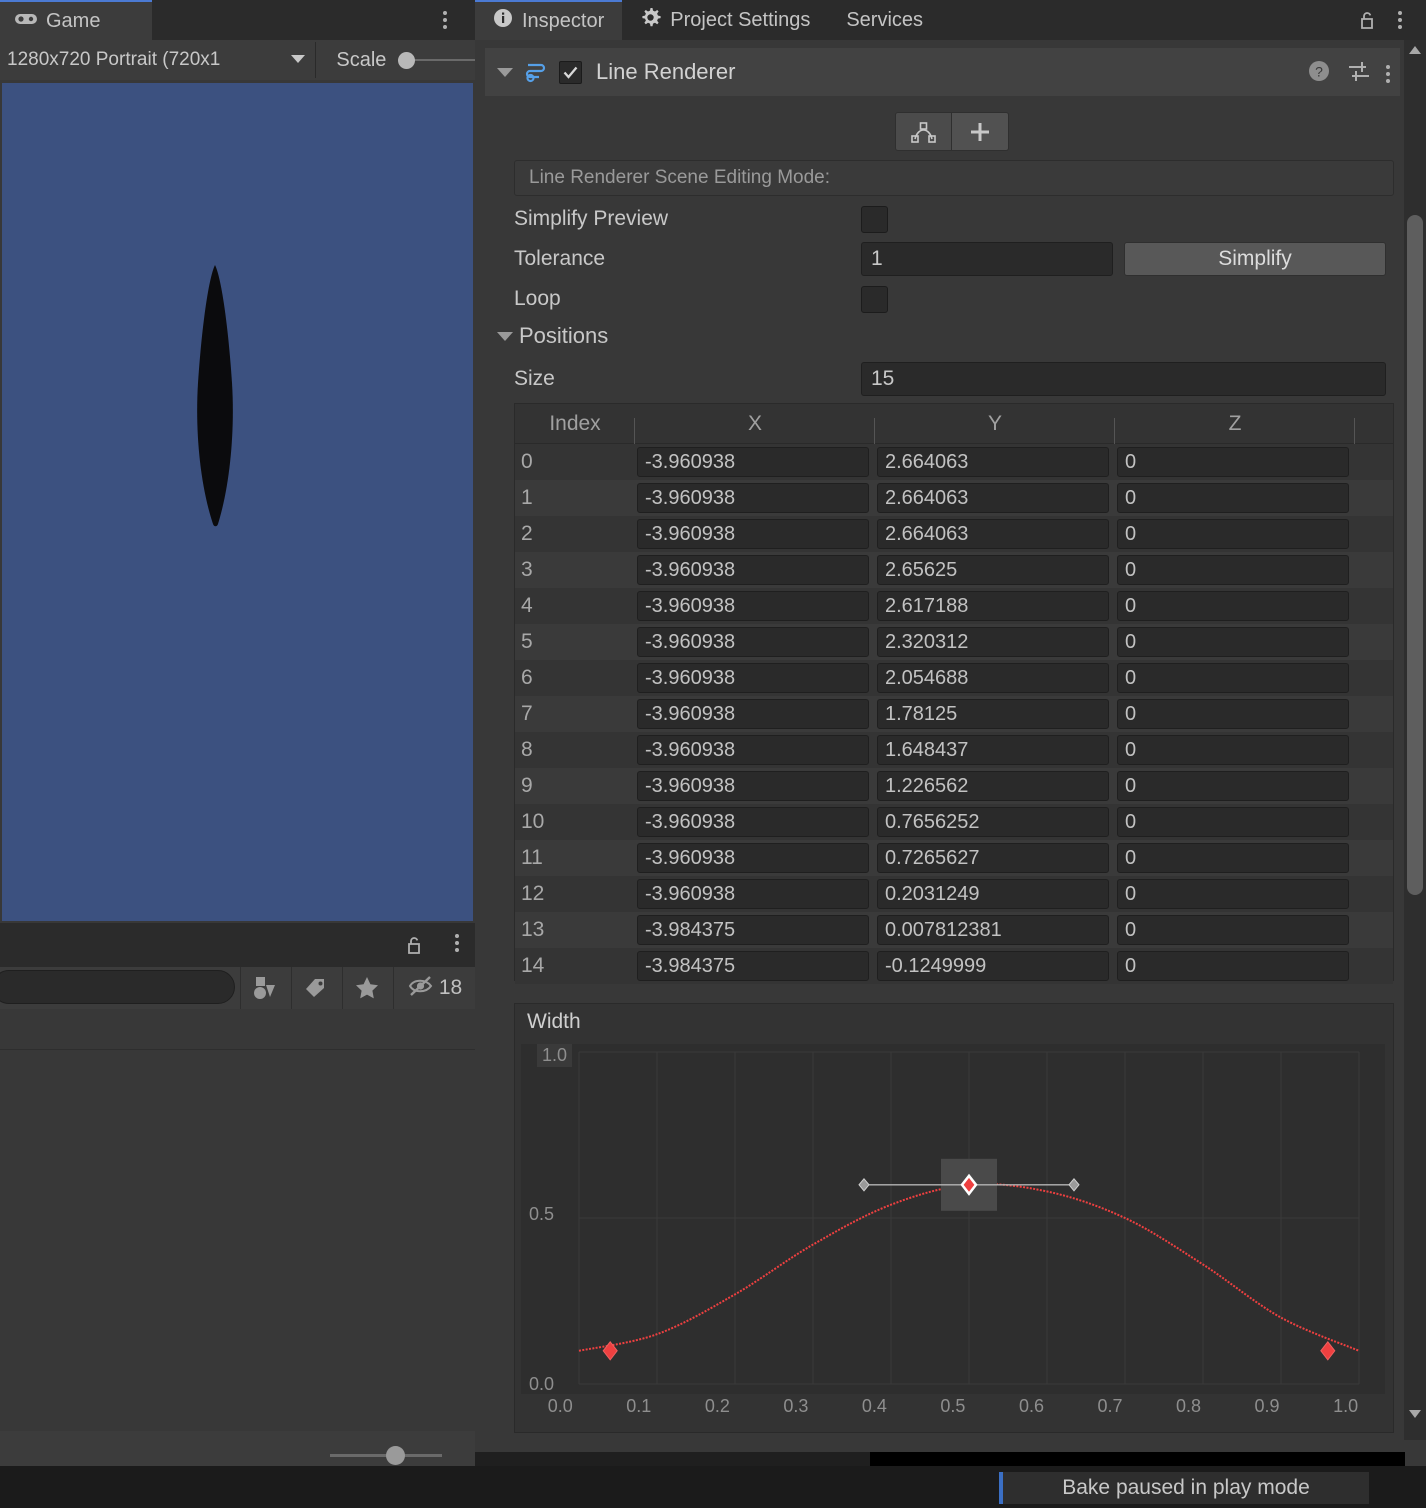  I want to click on horizontal-scrollbar, so click(940, 1459).